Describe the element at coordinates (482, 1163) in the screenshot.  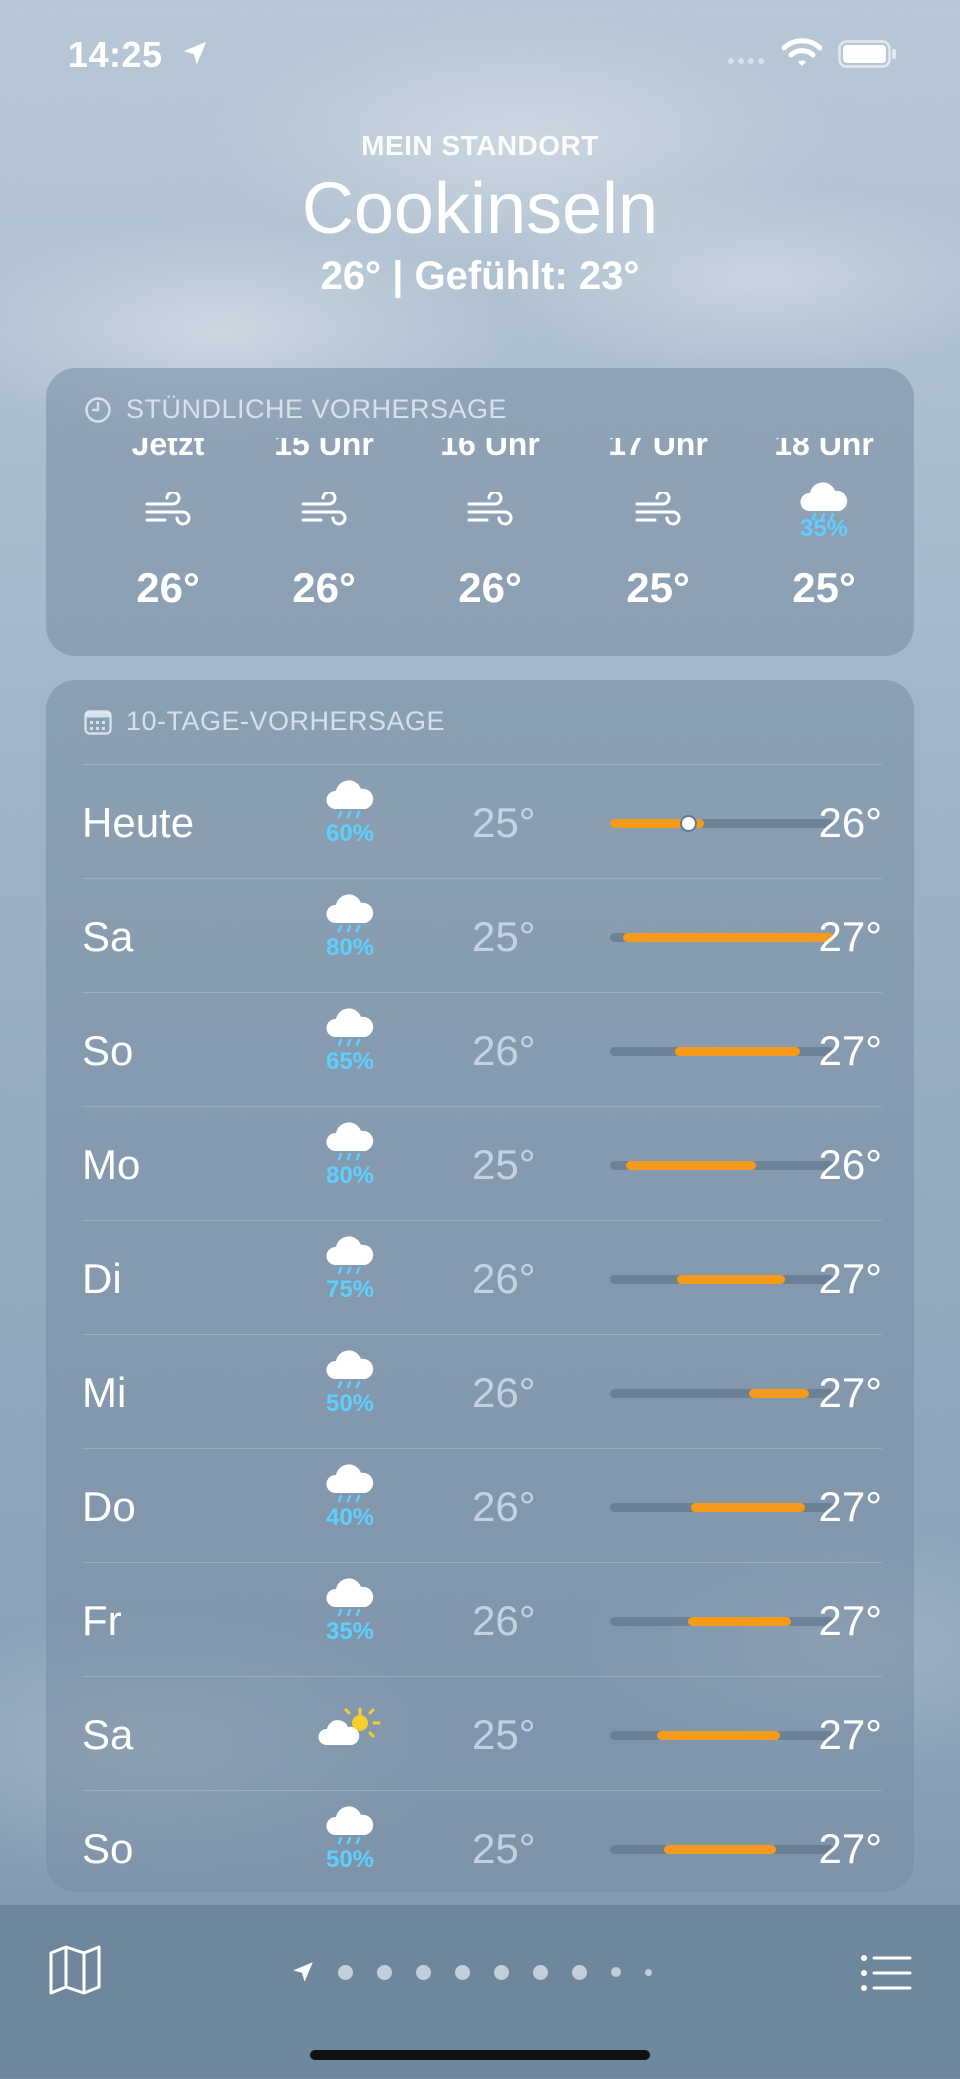
I see `forecast-day-row: Mo 80% 25° 26°` at that location.